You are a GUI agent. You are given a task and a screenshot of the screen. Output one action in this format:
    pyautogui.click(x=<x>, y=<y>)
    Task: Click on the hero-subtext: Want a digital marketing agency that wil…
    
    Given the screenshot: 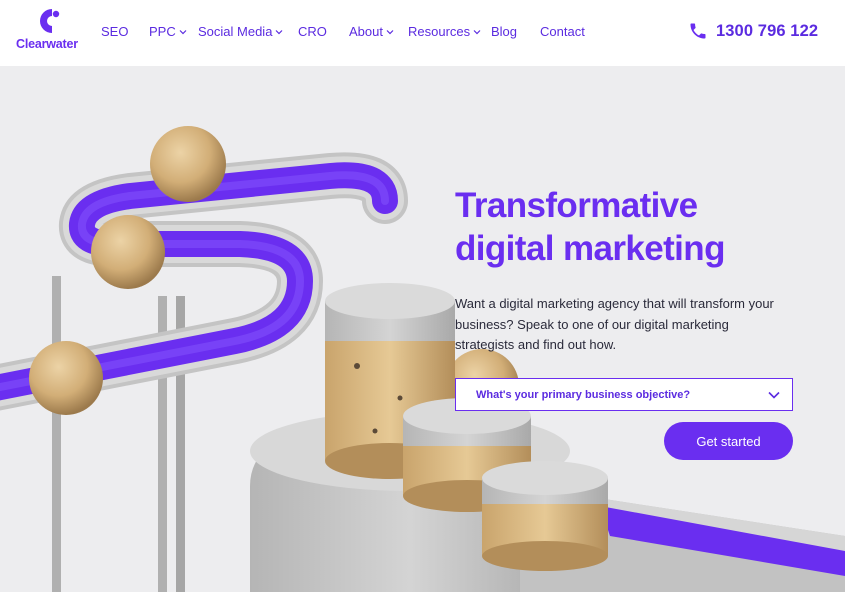 What is the action you would take?
    pyautogui.click(x=614, y=324)
    